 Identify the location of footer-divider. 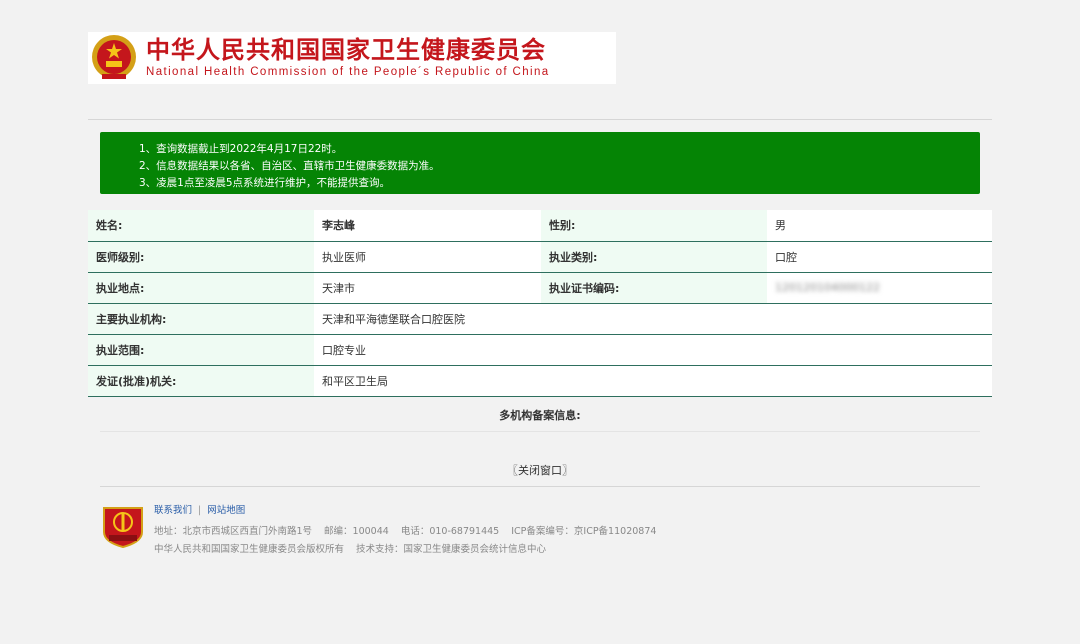
(540, 486).